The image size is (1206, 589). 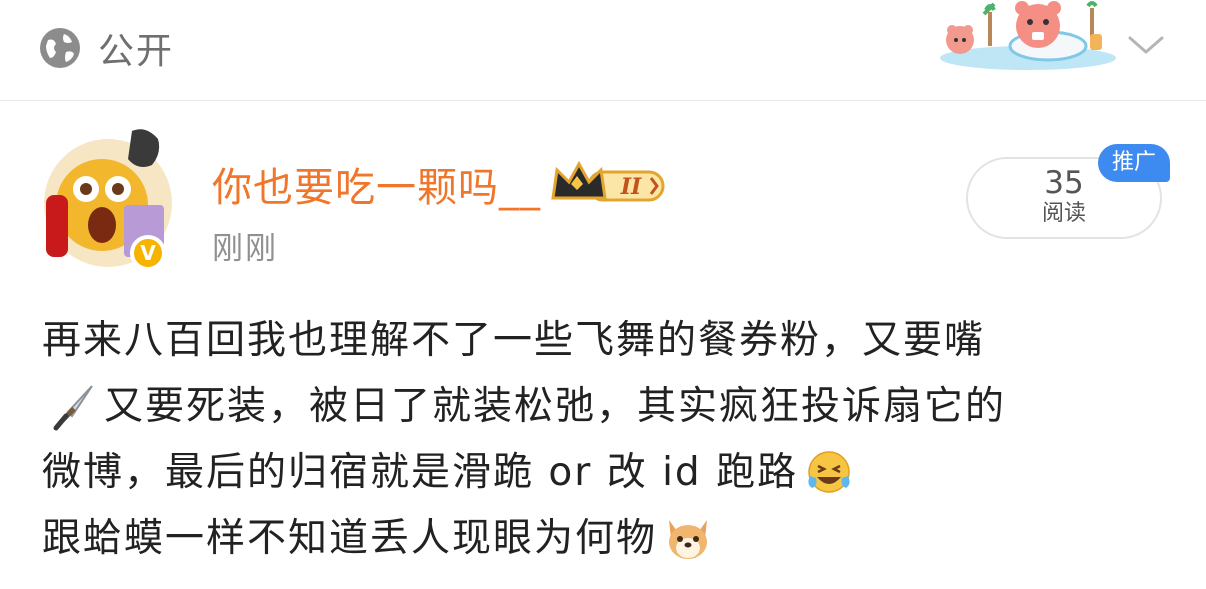 What do you see at coordinates (245, 249) in the screenshot?
I see `post-time: 刚刚` at bounding box center [245, 249].